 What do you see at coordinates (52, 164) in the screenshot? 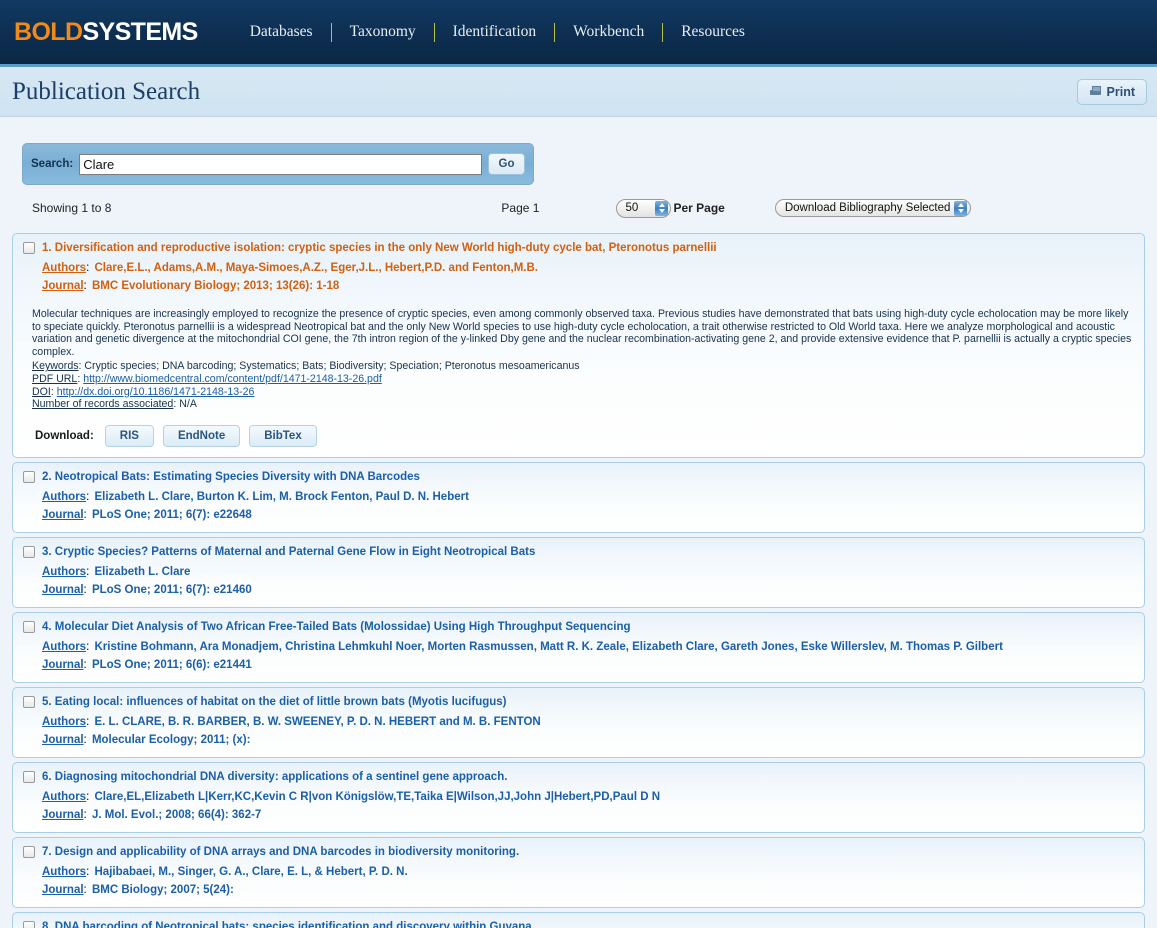
I see `search-label: Search:` at bounding box center [52, 164].